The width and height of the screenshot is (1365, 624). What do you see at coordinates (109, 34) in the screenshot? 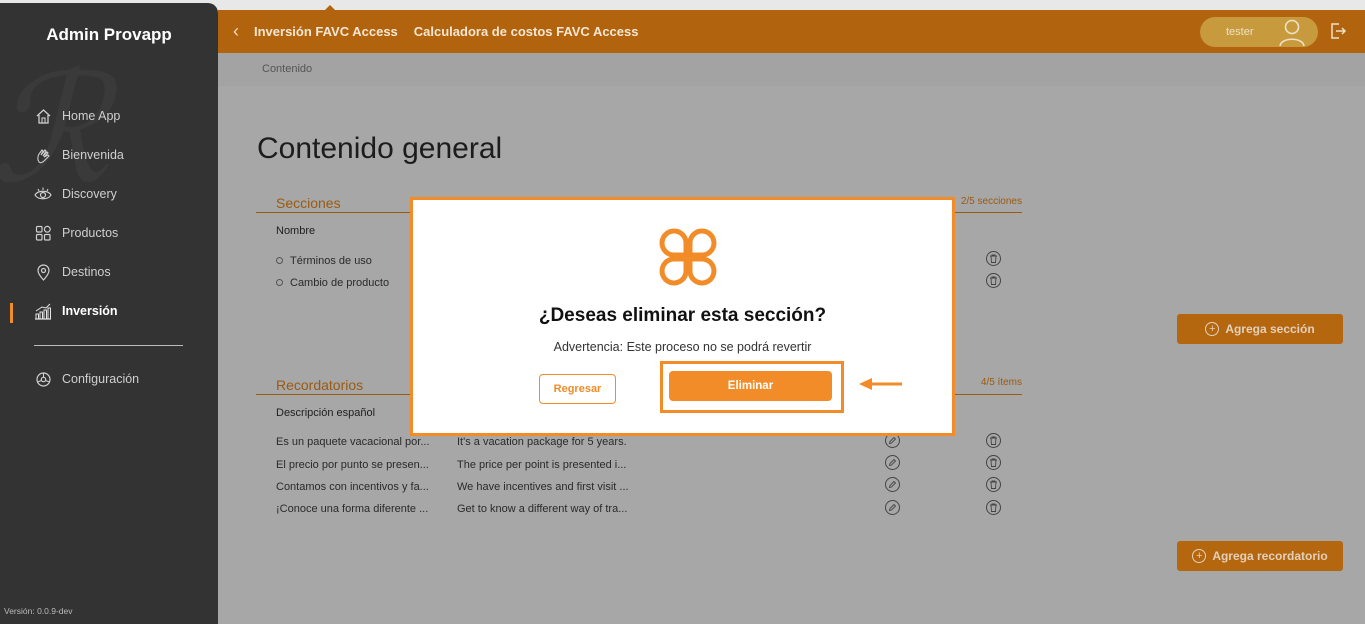
I see `app-title: Admin Provapp` at bounding box center [109, 34].